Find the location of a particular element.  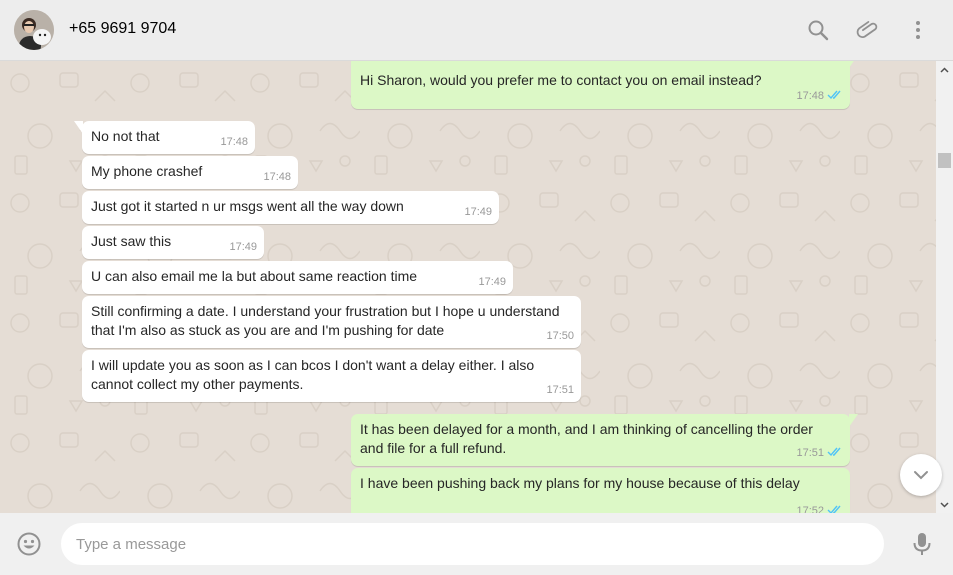

message-meta: 17:51 is located at coordinates (819, 454).